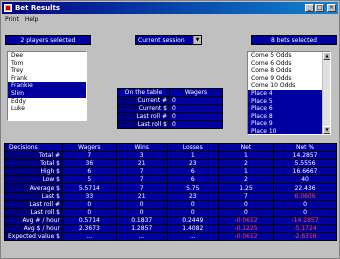 This screenshot has width=340, height=259. I want to click on results-cell: -14.2857, so click(305, 220).